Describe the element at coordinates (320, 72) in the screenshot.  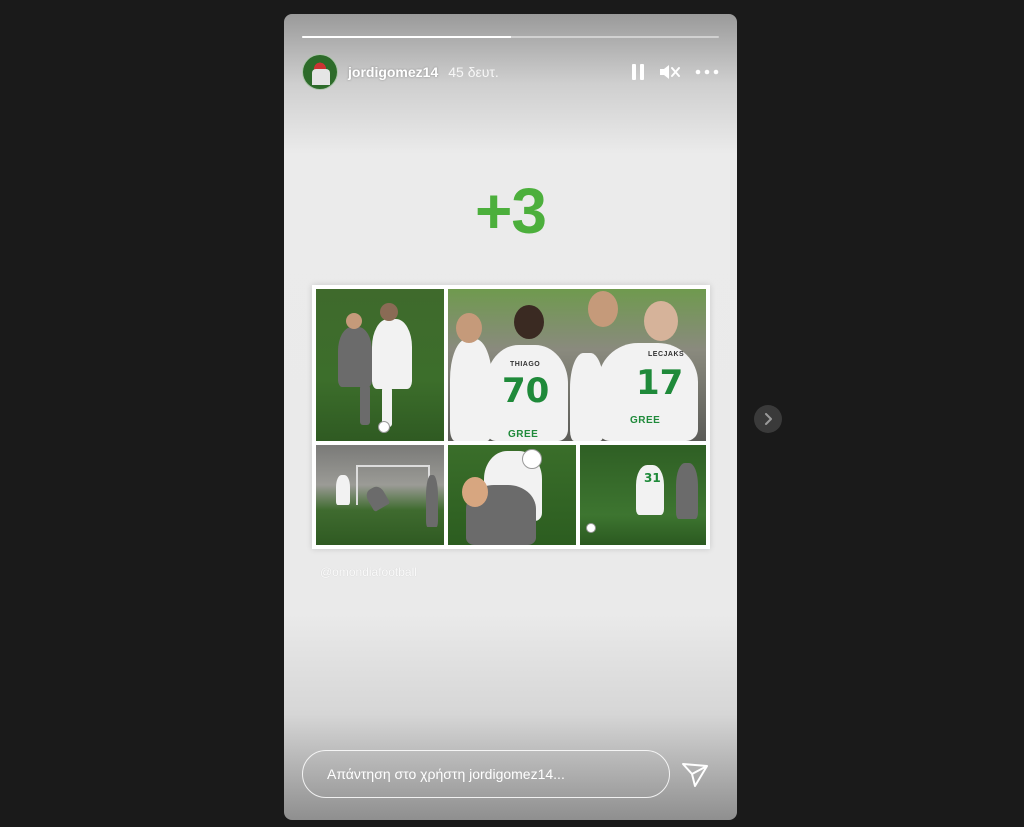
I see `avatar` at that location.